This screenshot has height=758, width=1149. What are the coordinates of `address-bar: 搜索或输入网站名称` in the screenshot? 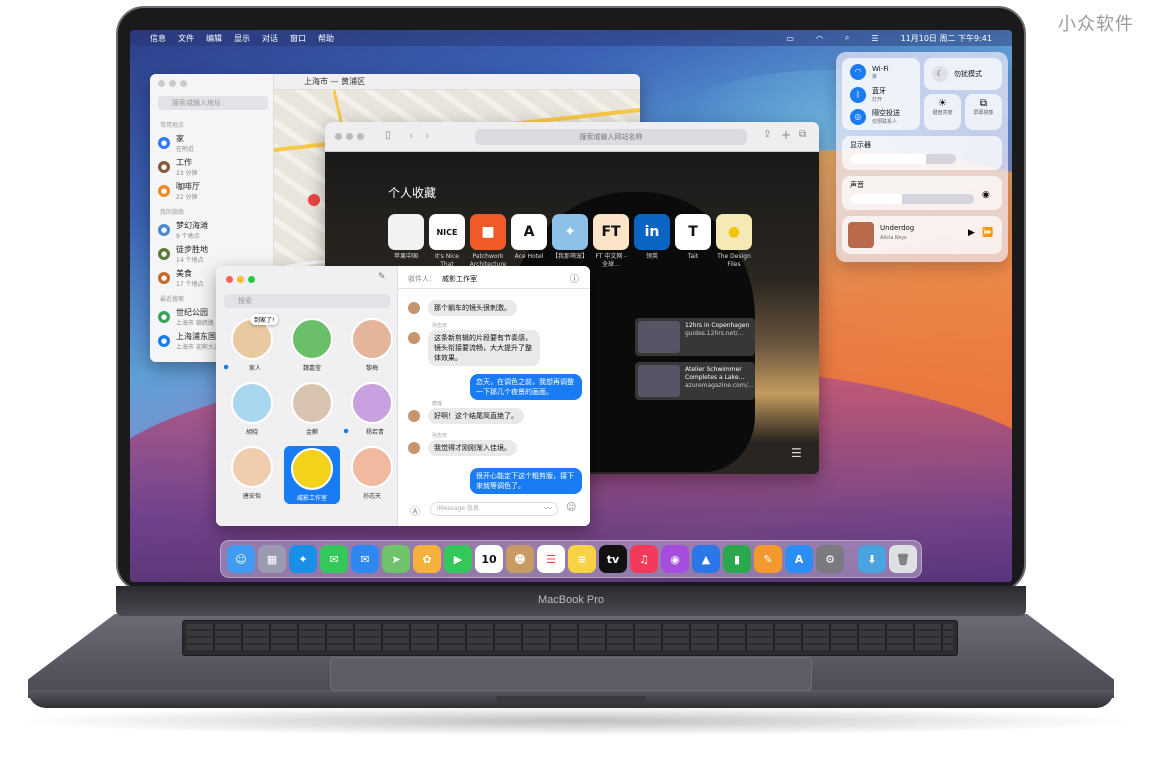 It's located at (611, 137).